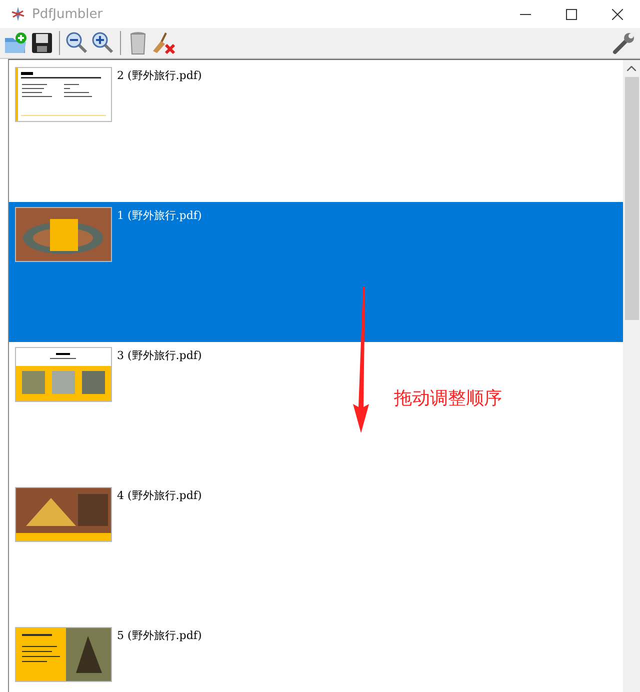 The image size is (640, 692). Describe the element at coordinates (631, 376) in the screenshot. I see `scrollbar` at that location.